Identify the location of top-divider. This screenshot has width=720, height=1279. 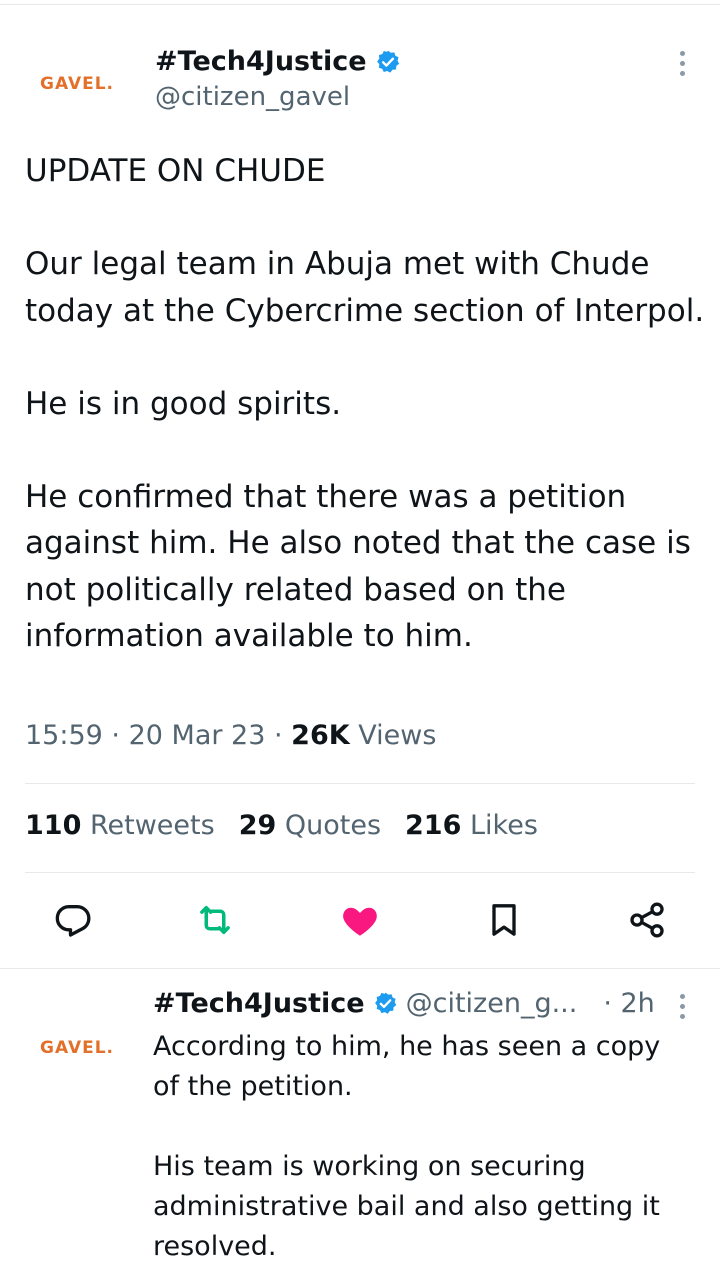
(360, 4).